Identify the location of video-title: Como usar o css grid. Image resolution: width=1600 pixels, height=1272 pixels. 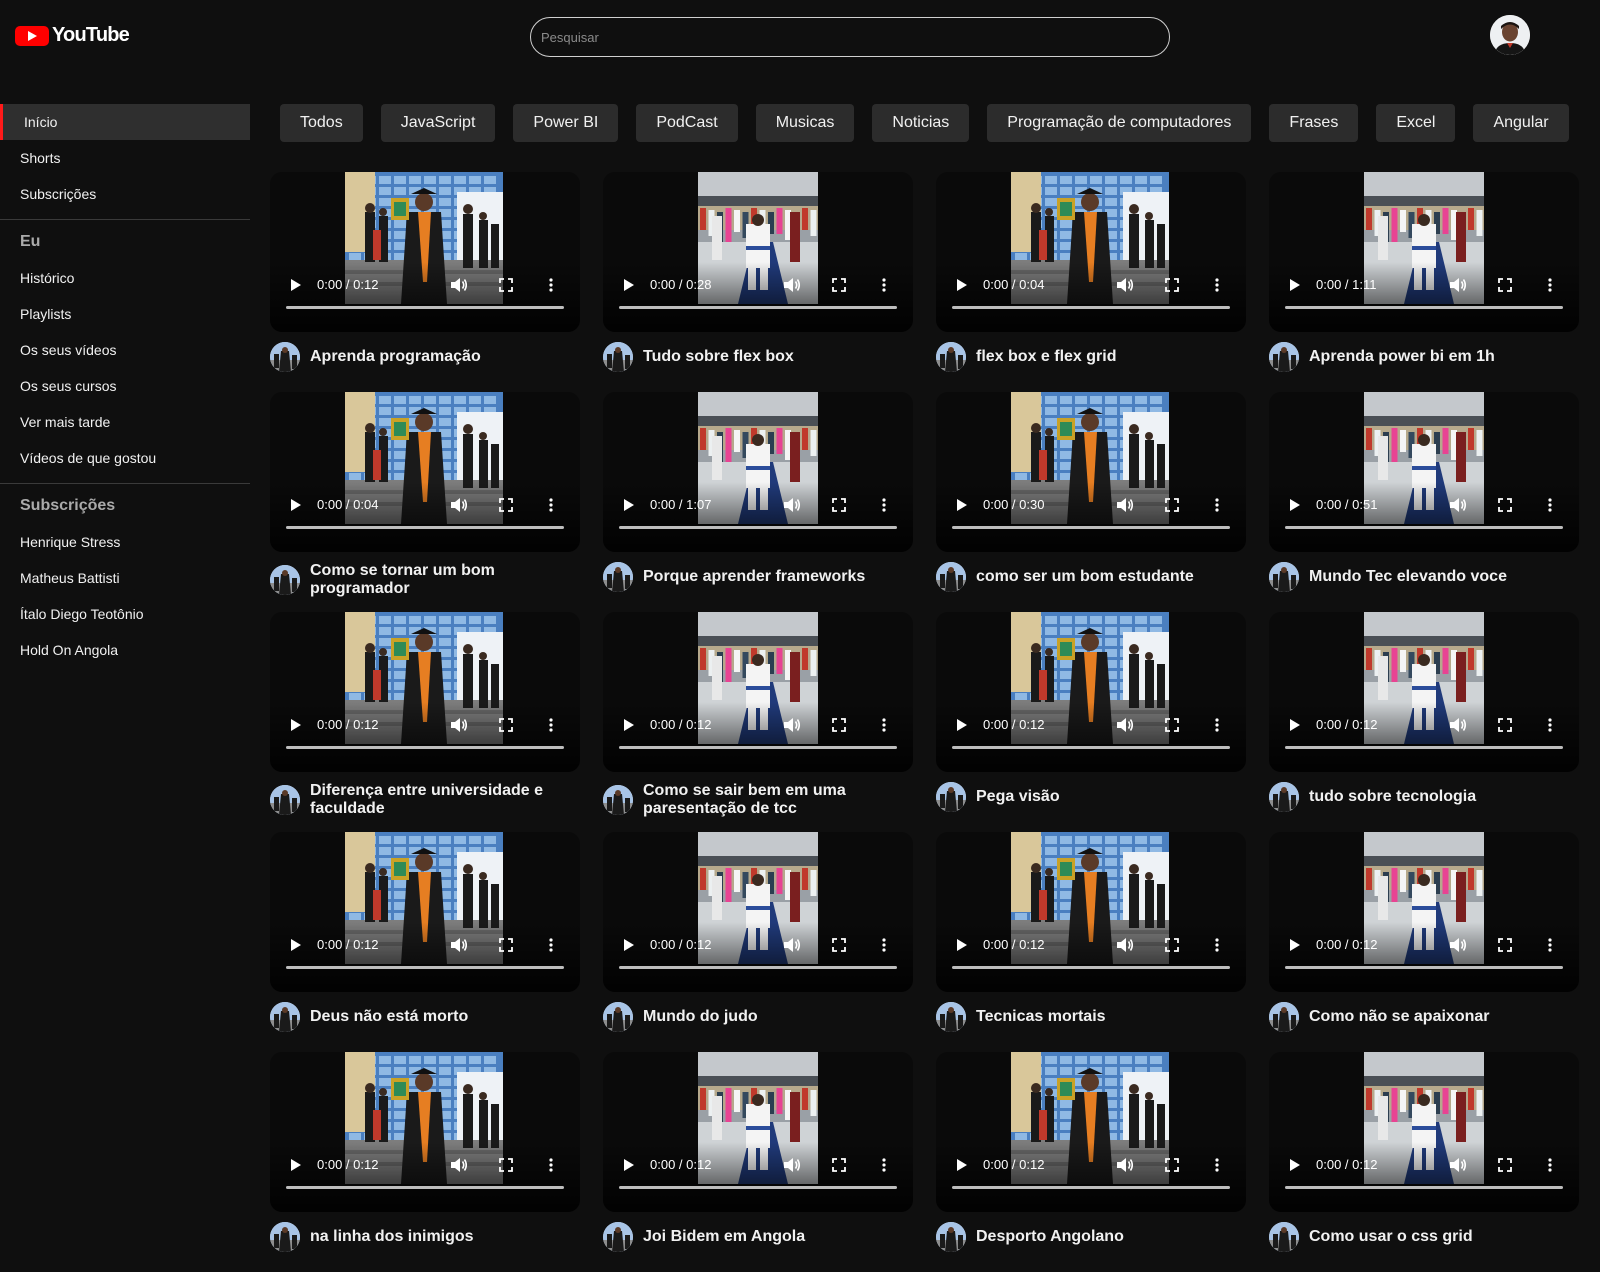
(1391, 1237).